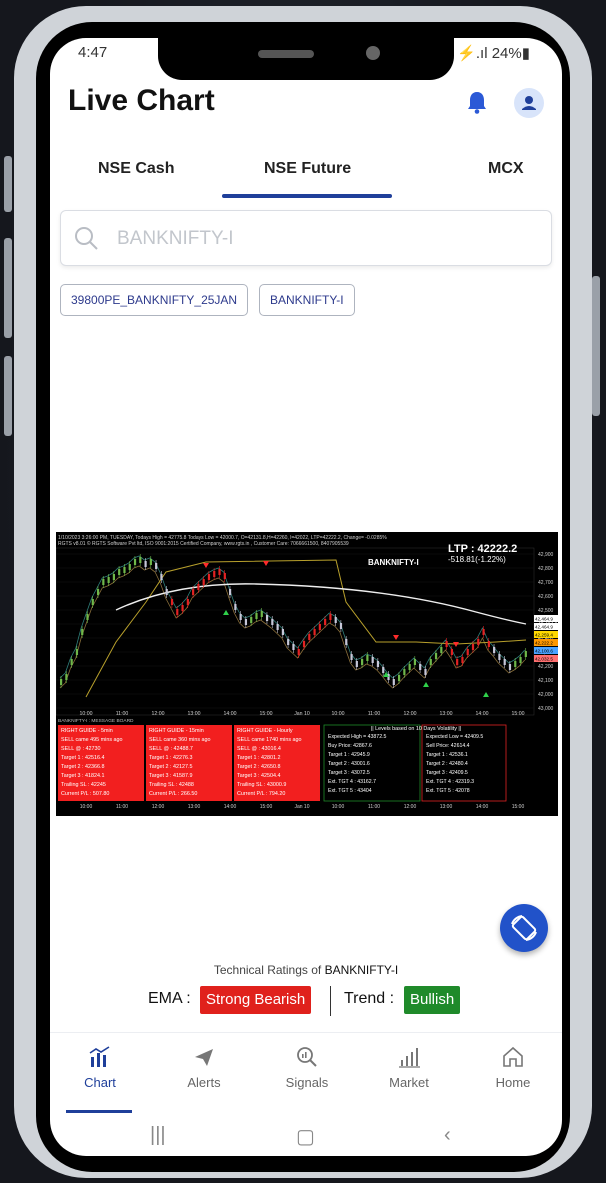 The width and height of the screenshot is (606, 1183). I want to click on nav-label-signals: Signals, so click(307, 1082).